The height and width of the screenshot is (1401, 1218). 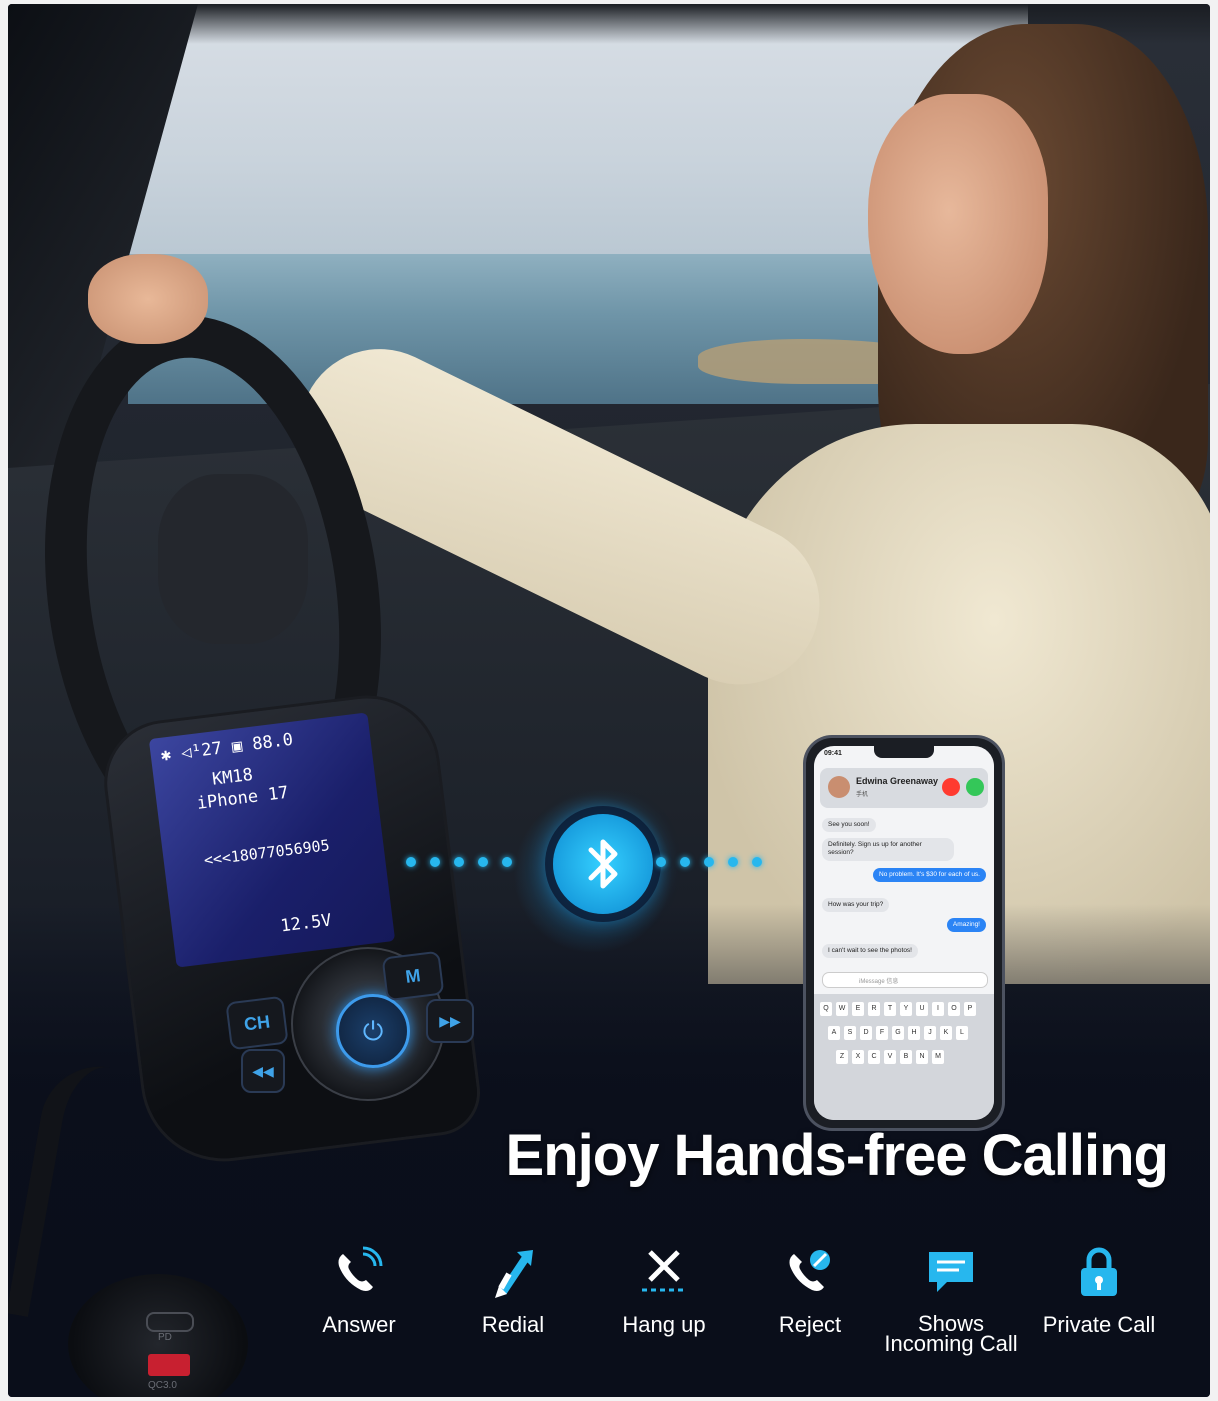 What do you see at coordinates (664, 1271) in the screenshot?
I see `hang-up-x-icon` at bounding box center [664, 1271].